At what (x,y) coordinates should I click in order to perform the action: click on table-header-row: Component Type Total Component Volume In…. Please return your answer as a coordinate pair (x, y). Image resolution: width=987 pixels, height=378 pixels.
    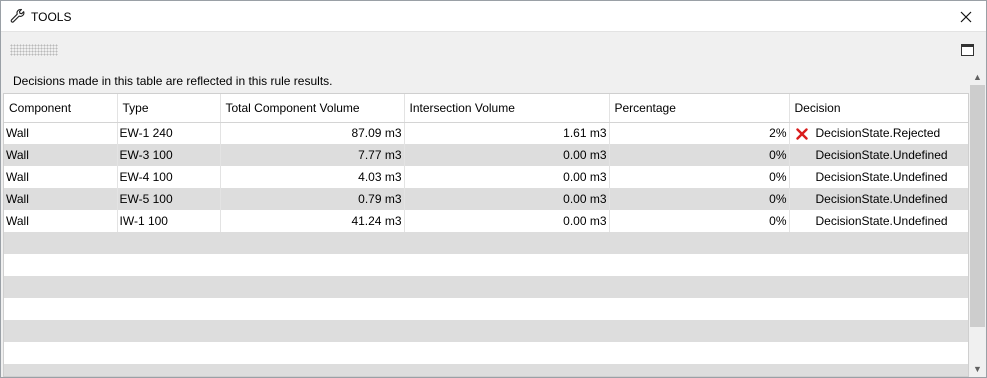
    Looking at the image, I should click on (486, 108).